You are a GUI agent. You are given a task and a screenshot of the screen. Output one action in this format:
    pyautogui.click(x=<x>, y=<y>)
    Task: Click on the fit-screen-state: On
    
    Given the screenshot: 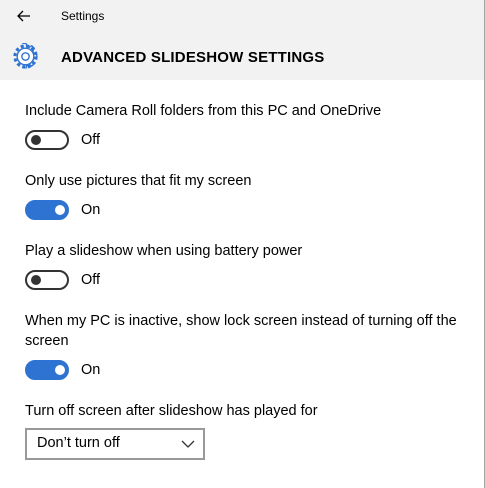 What is the action you would take?
    pyautogui.click(x=91, y=210)
    